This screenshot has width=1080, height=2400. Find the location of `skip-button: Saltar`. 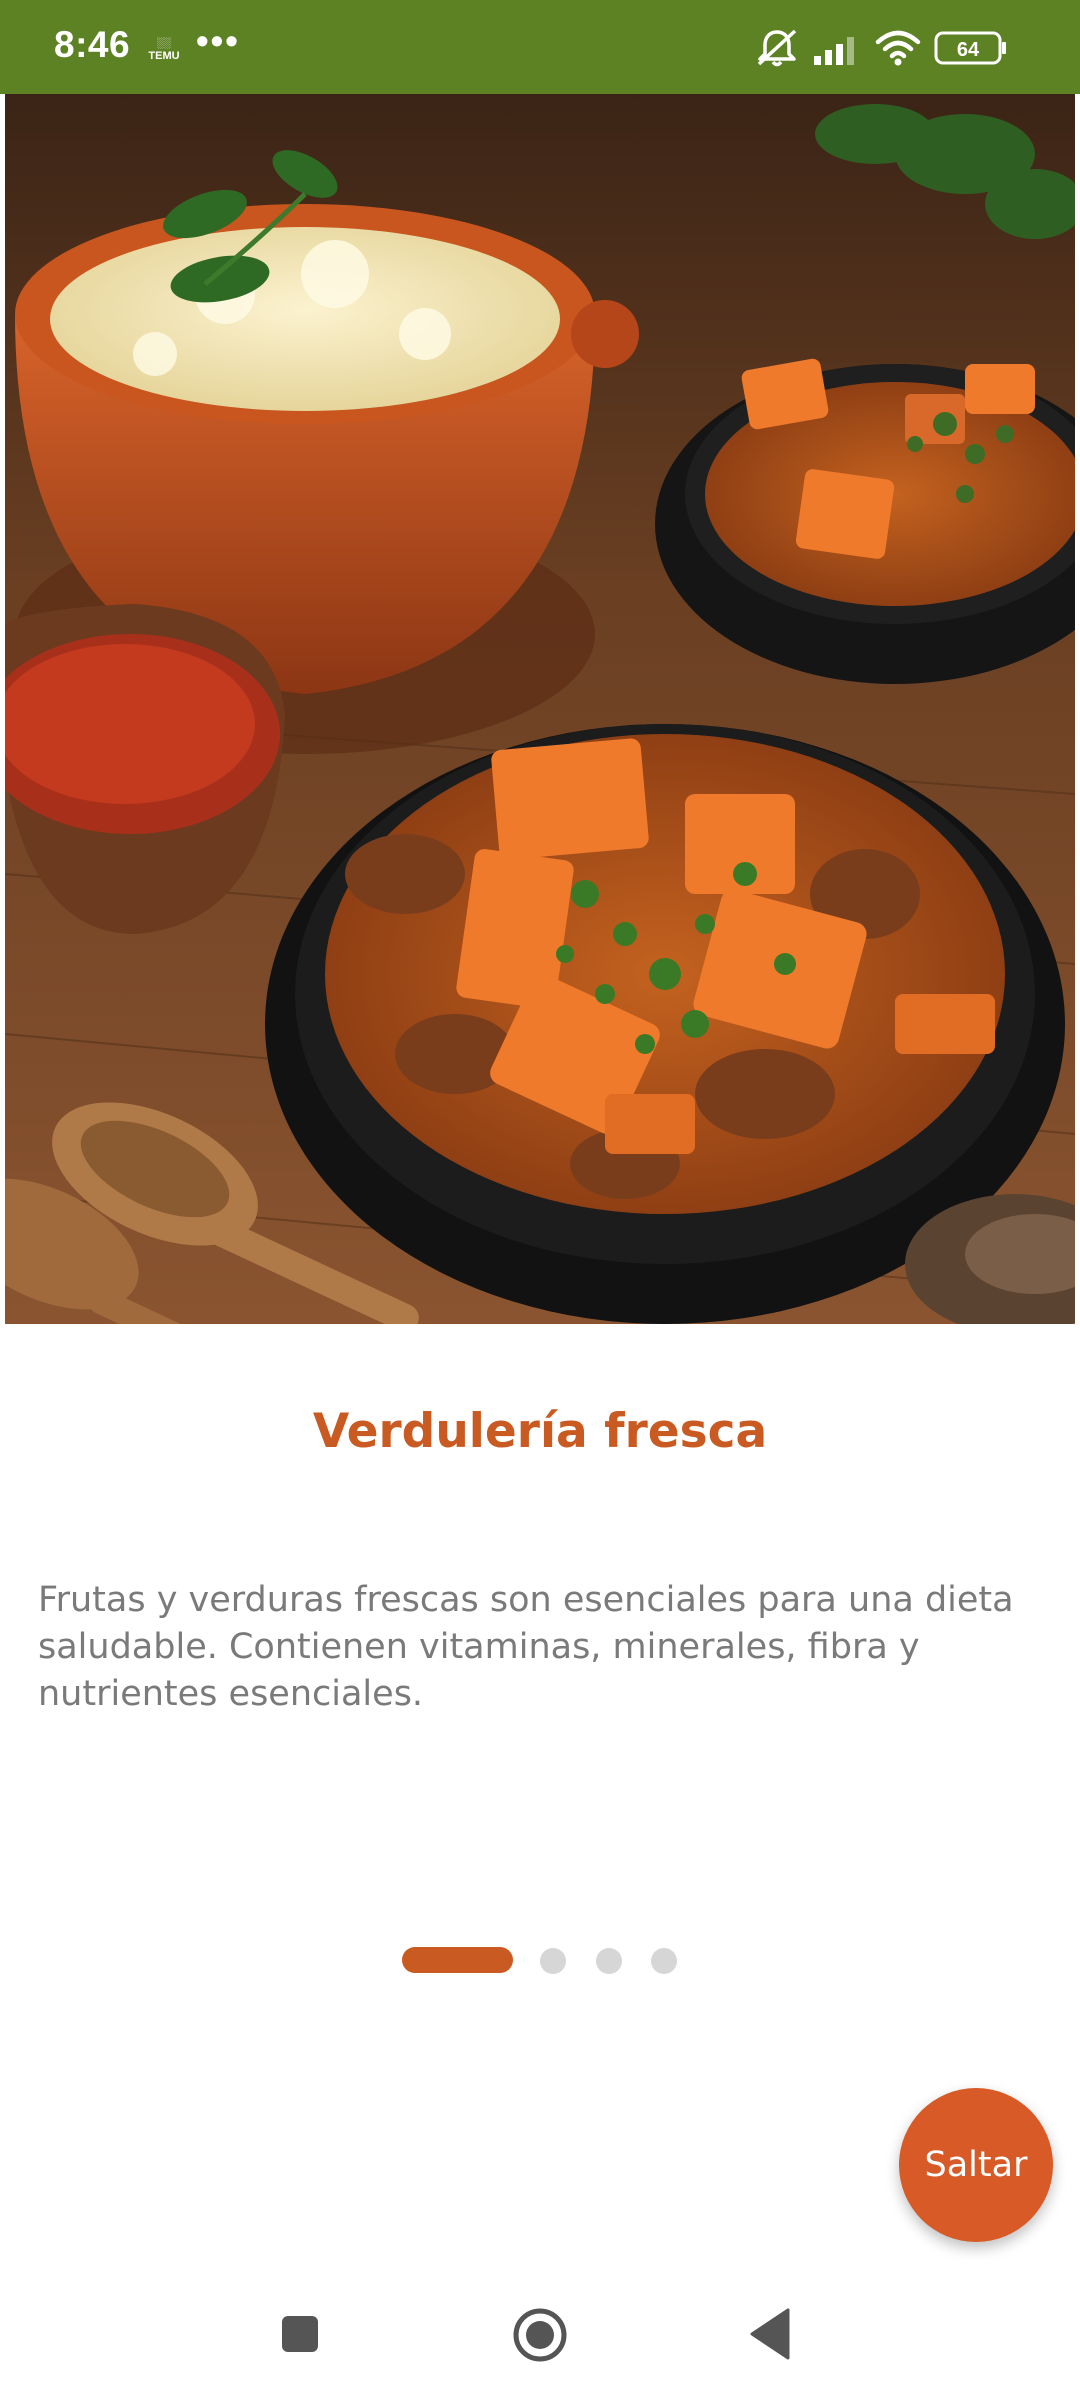

skip-button: Saltar is located at coordinates (976, 2165).